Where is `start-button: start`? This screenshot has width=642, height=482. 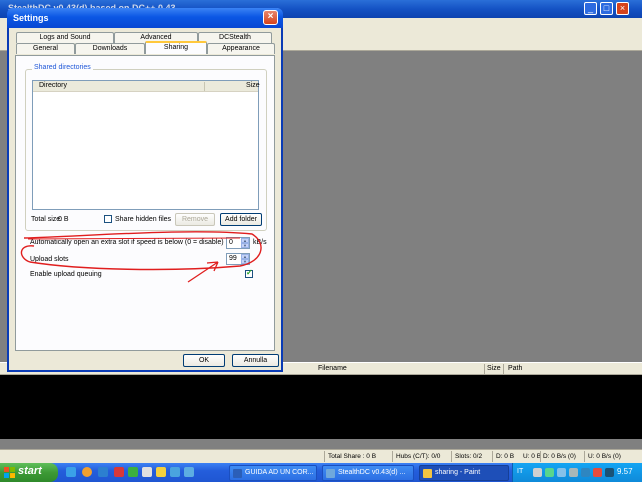 start-button: start is located at coordinates (29, 472).